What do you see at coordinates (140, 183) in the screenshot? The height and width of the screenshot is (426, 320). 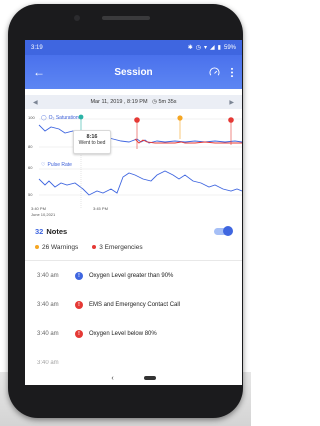 I see `pulse-rate-line` at bounding box center [140, 183].